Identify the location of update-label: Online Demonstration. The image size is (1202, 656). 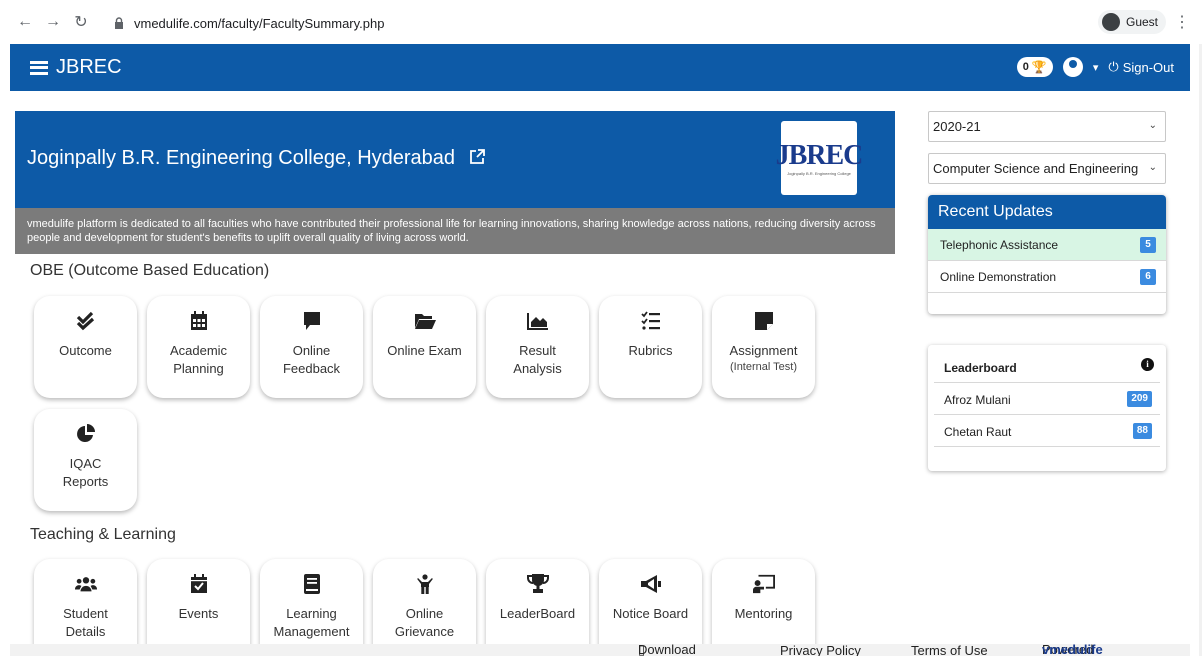
(998, 277).